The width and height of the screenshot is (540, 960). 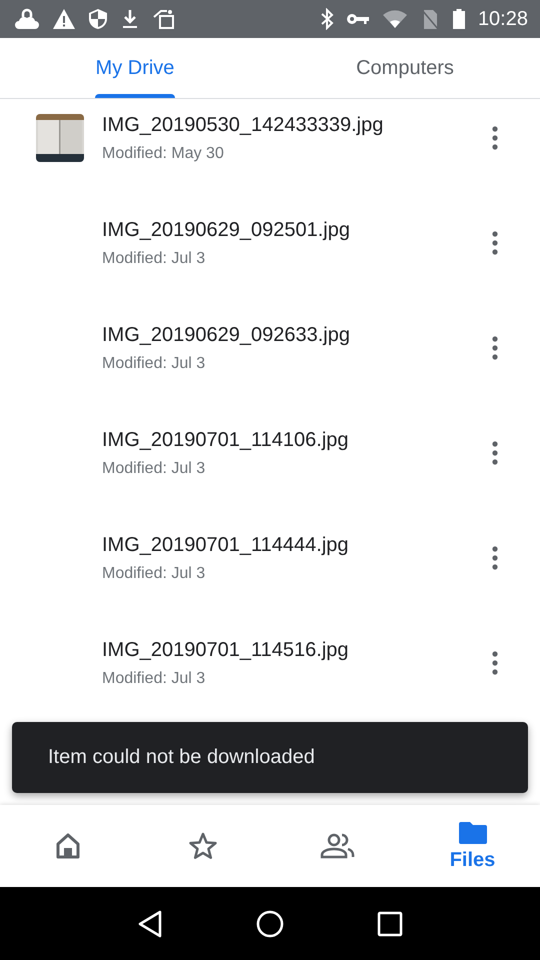 I want to click on shield-icon, so click(x=98, y=19).